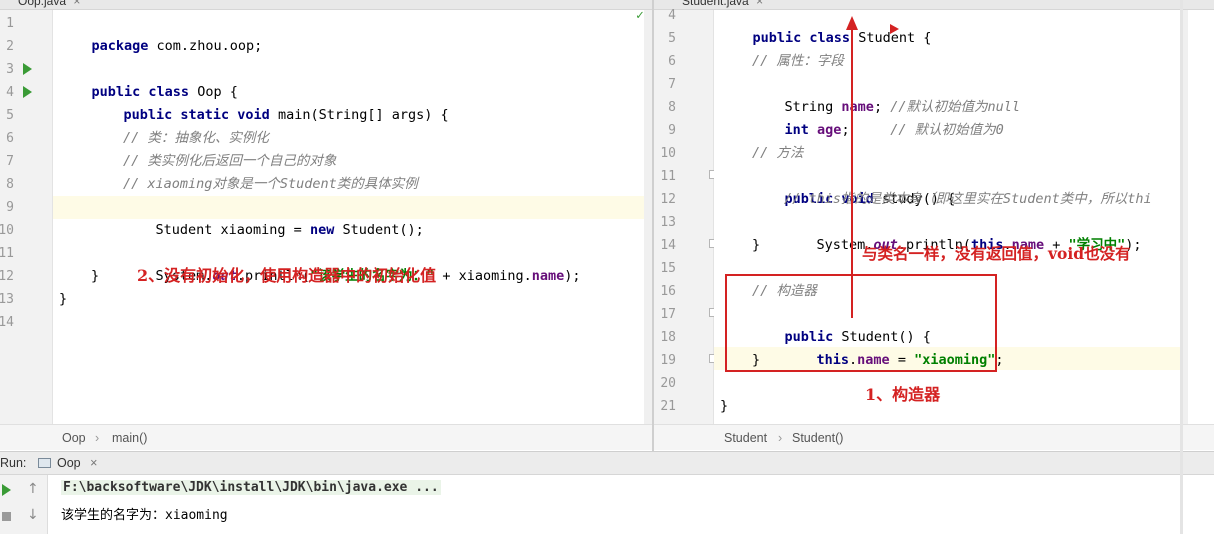 This screenshot has width=1214, height=534. What do you see at coordinates (44, 463) in the screenshot?
I see `console-icon` at bounding box center [44, 463].